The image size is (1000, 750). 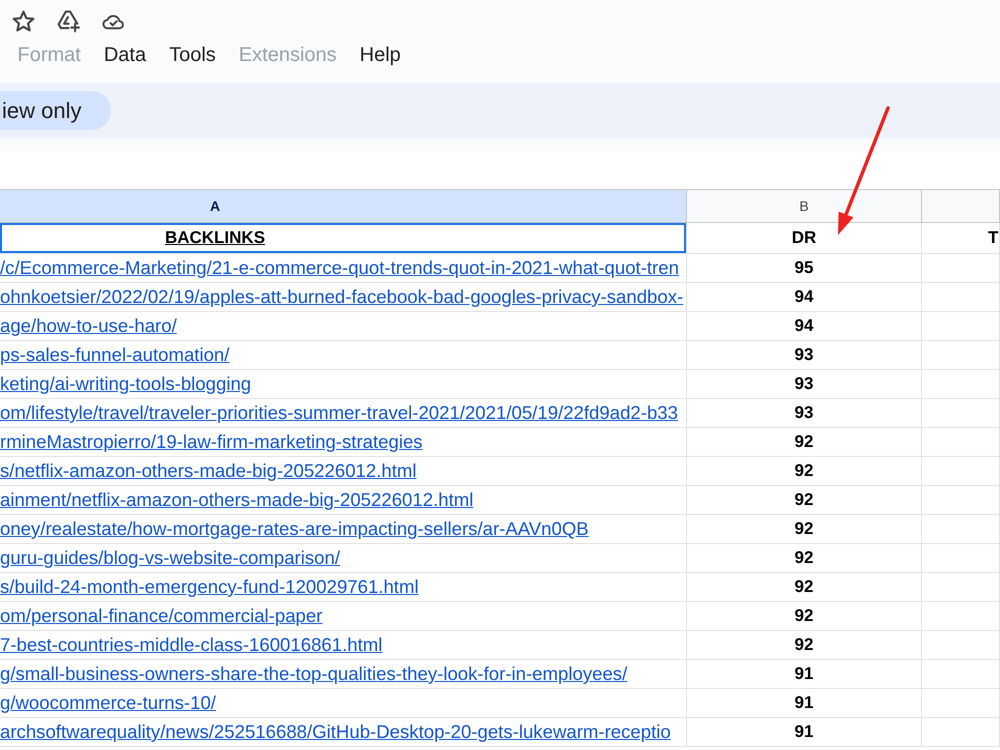 What do you see at coordinates (68, 21) in the screenshot?
I see `triangle-plus-icon` at bounding box center [68, 21].